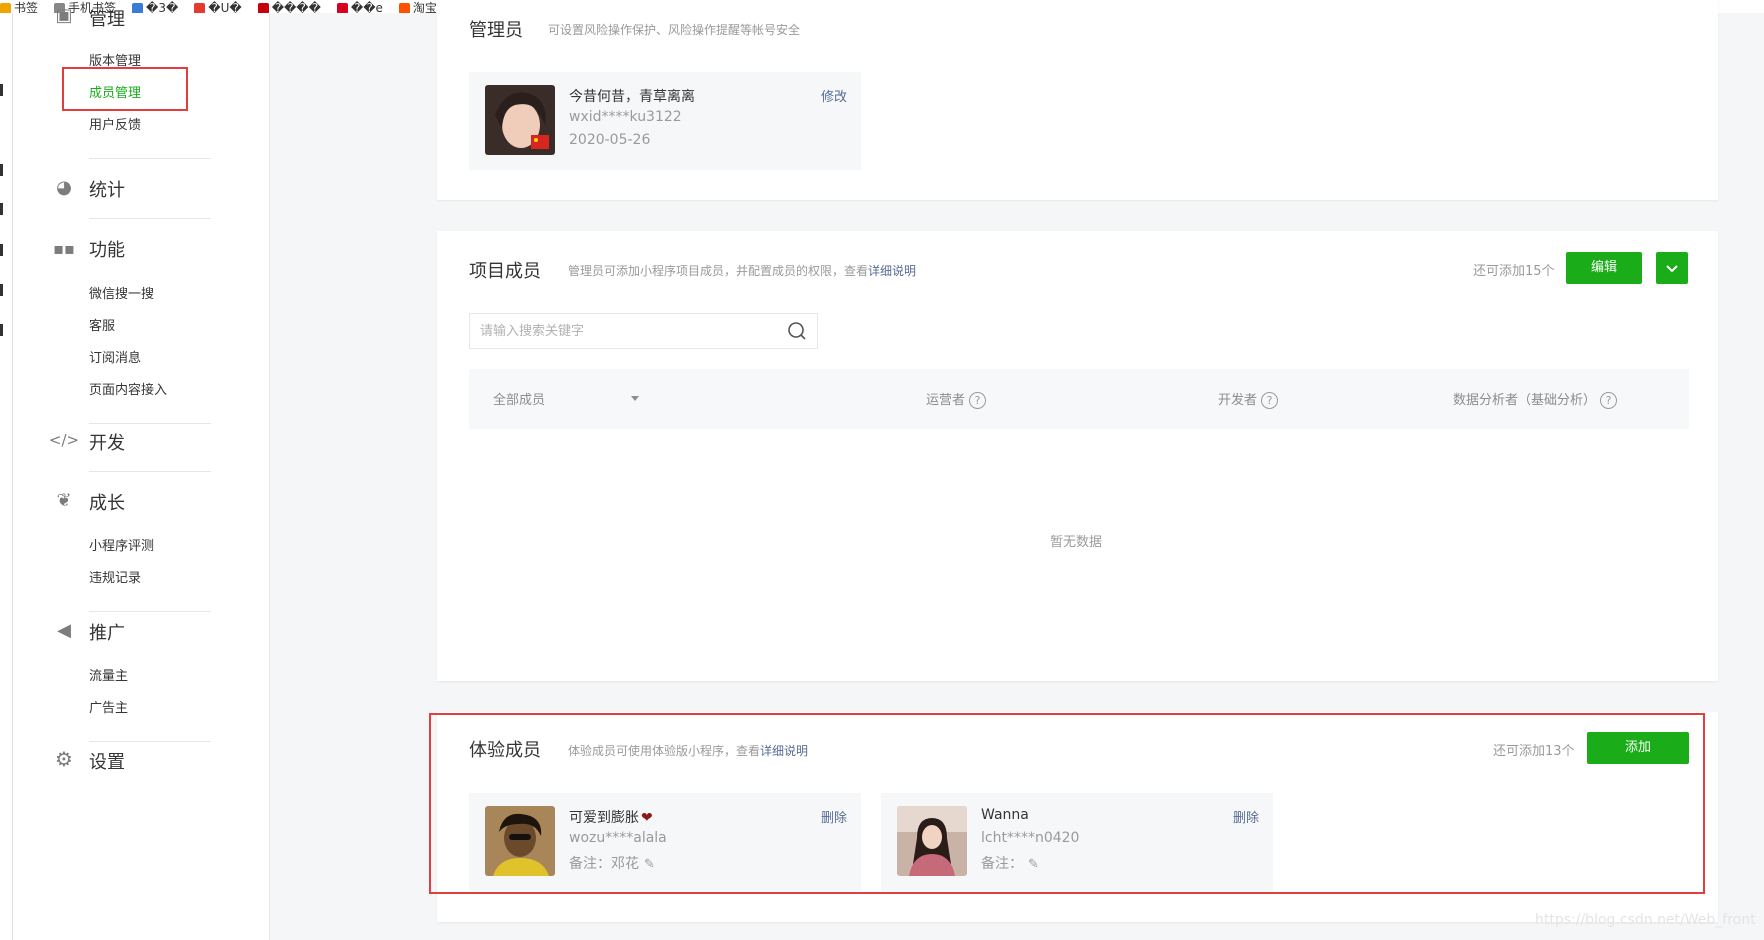 The height and width of the screenshot is (940, 1764). Describe the element at coordinates (64, 759) in the screenshot. I see `gear-icon: ⚙` at that location.